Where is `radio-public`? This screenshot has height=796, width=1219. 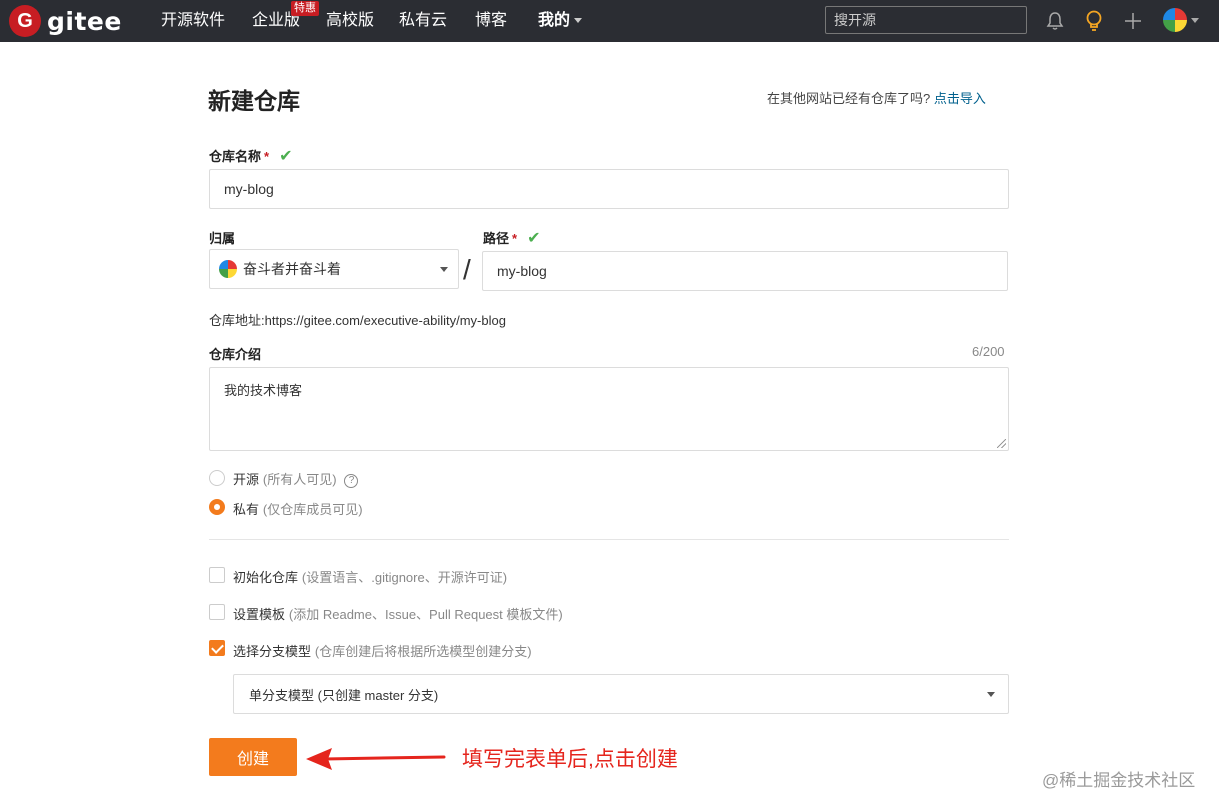
radio-public is located at coordinates (217, 478).